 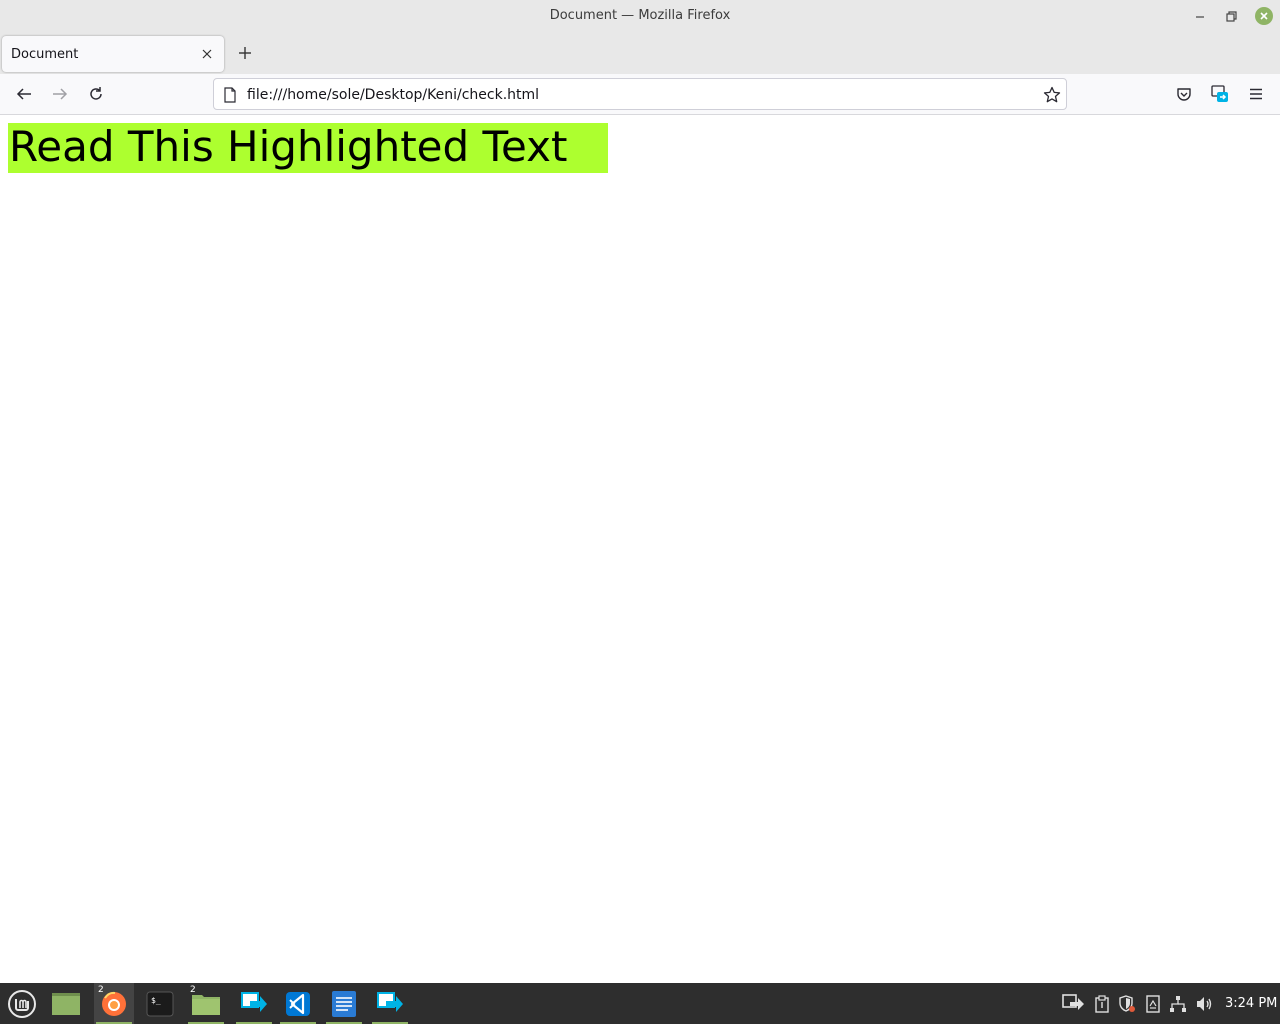 I want to click on terminal-glyph: $_, so click(x=156, y=1000).